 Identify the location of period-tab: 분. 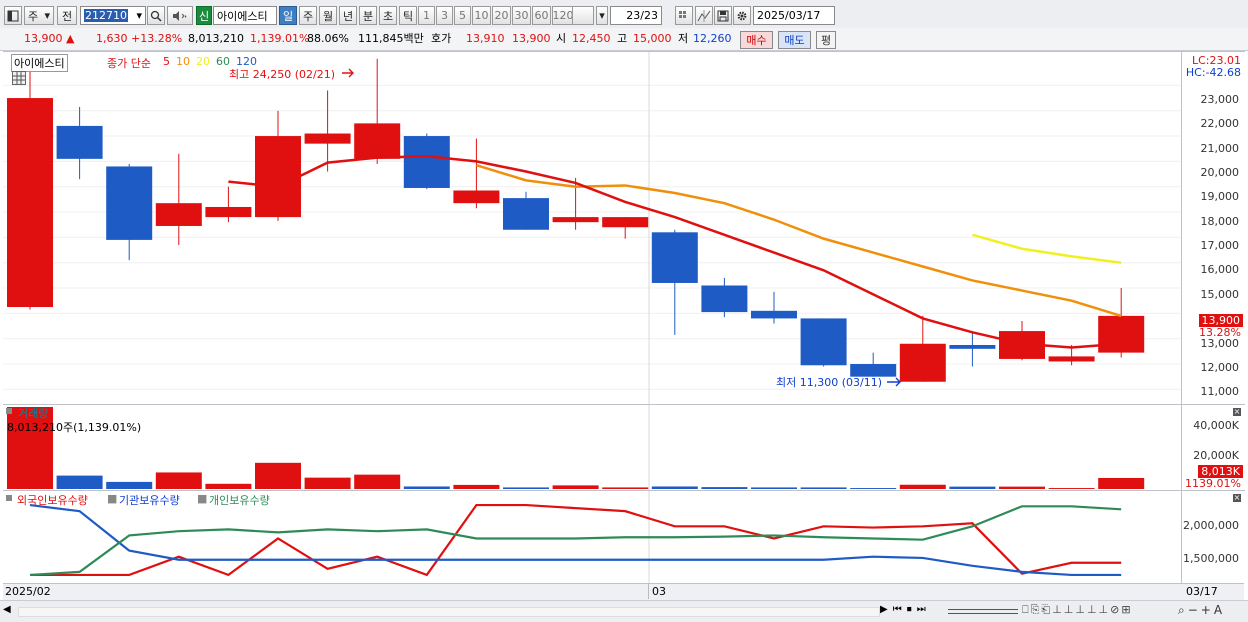
(368, 15).